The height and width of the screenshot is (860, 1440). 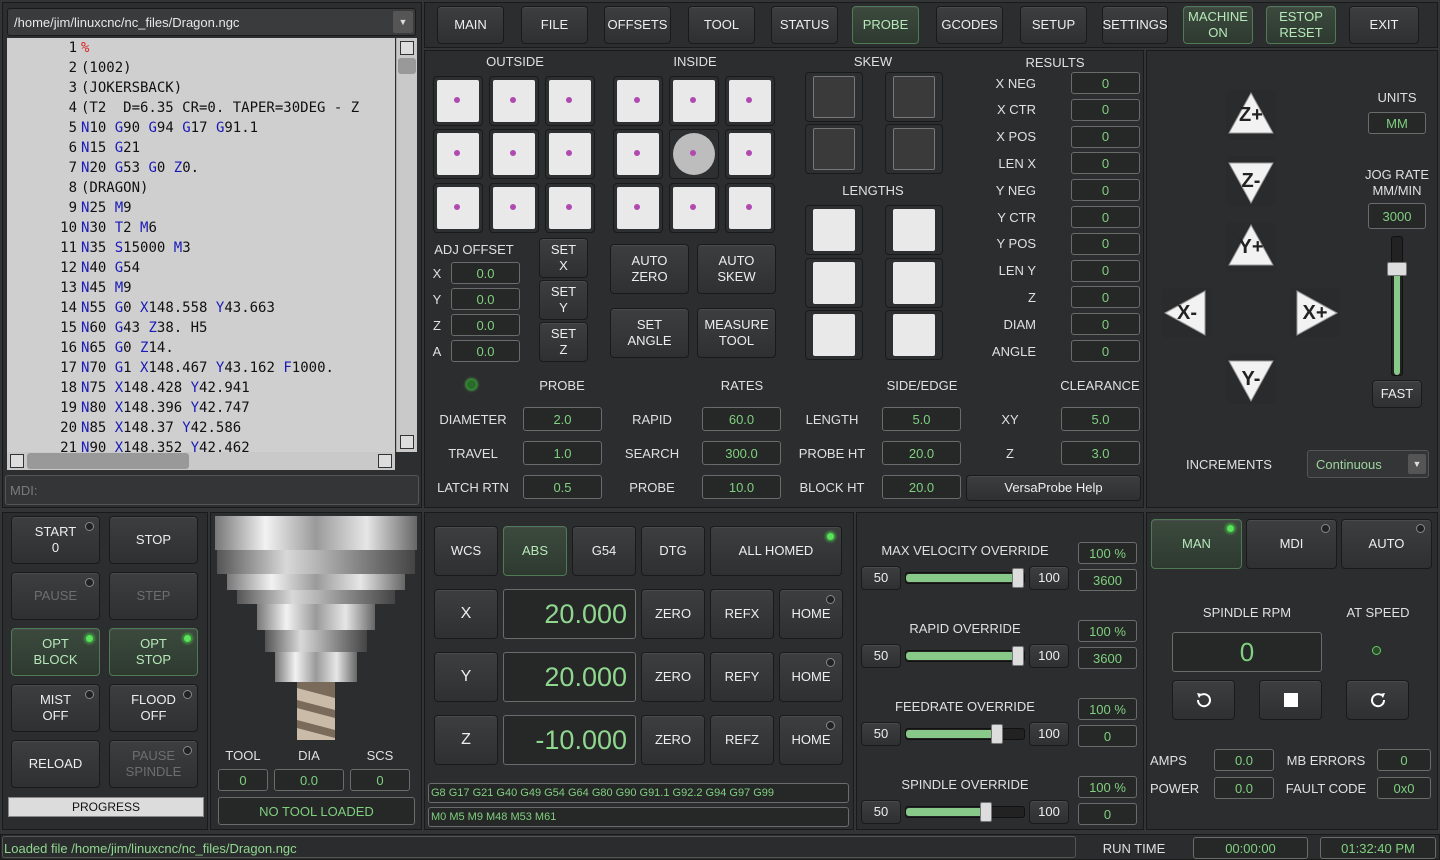 I want to click on machine-on-button: MACHINE ON, so click(x=1218, y=25).